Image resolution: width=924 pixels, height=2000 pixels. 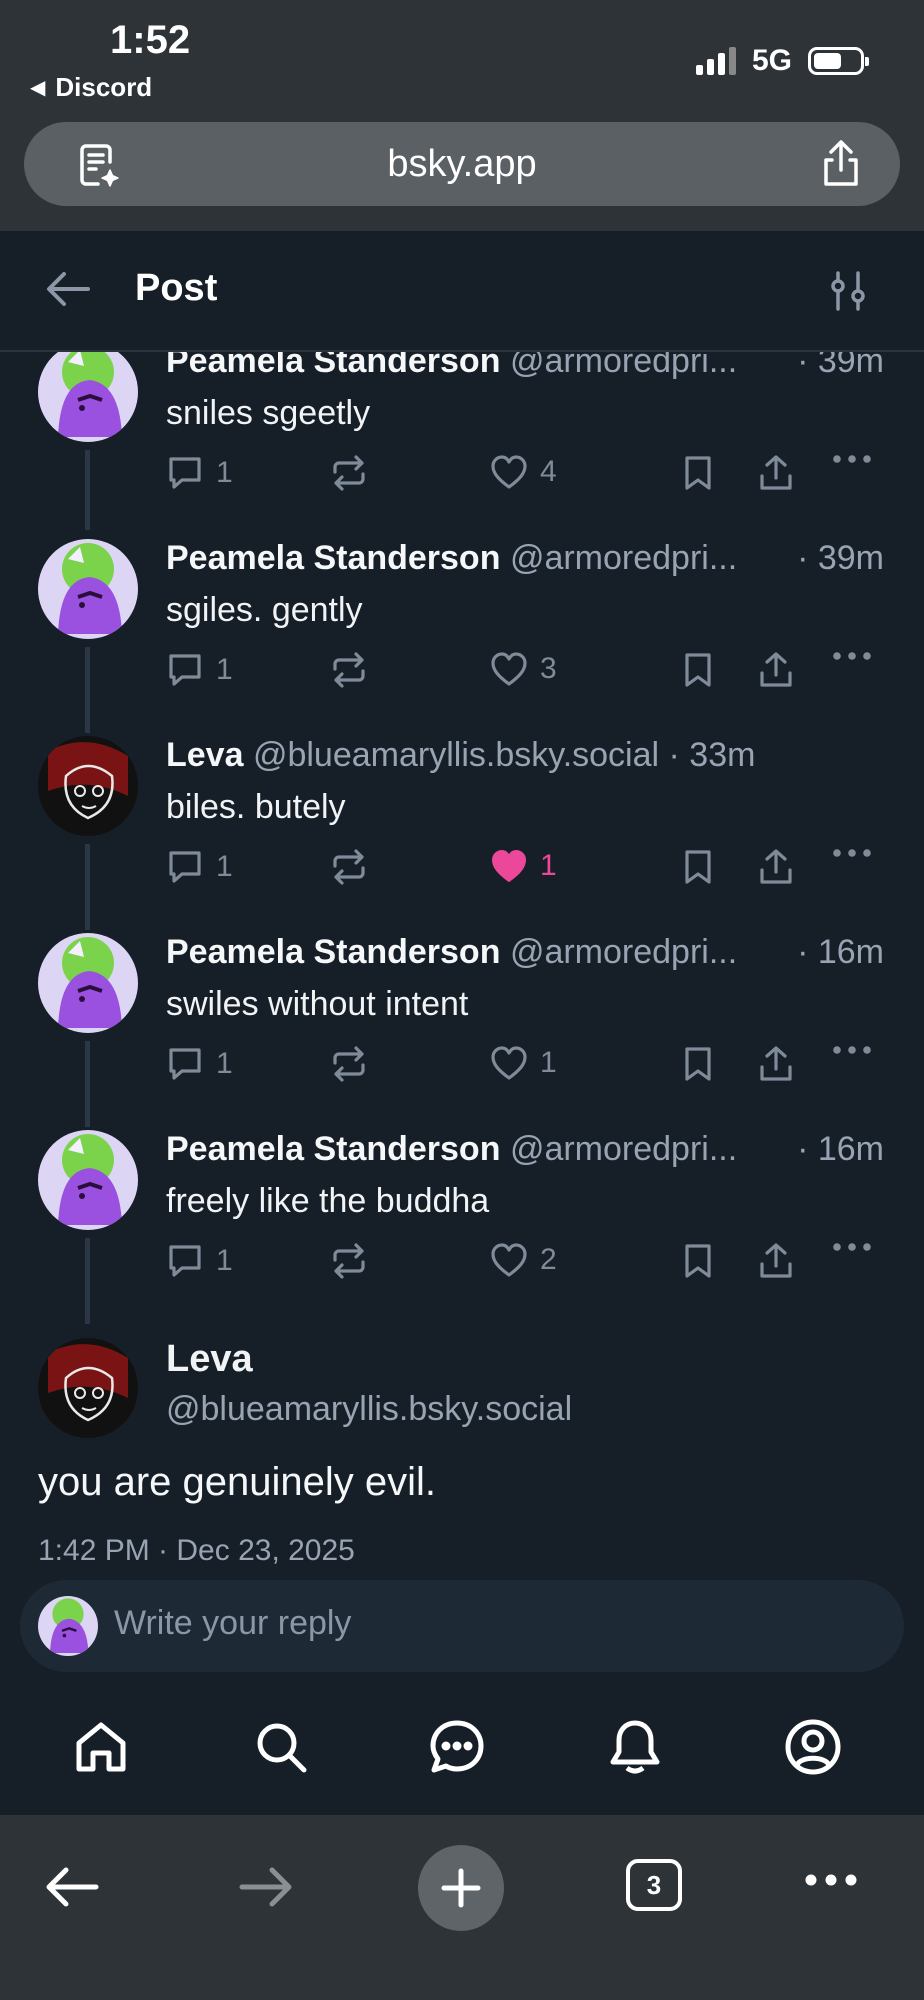 I want to click on chat-icon, so click(x=457, y=1747).